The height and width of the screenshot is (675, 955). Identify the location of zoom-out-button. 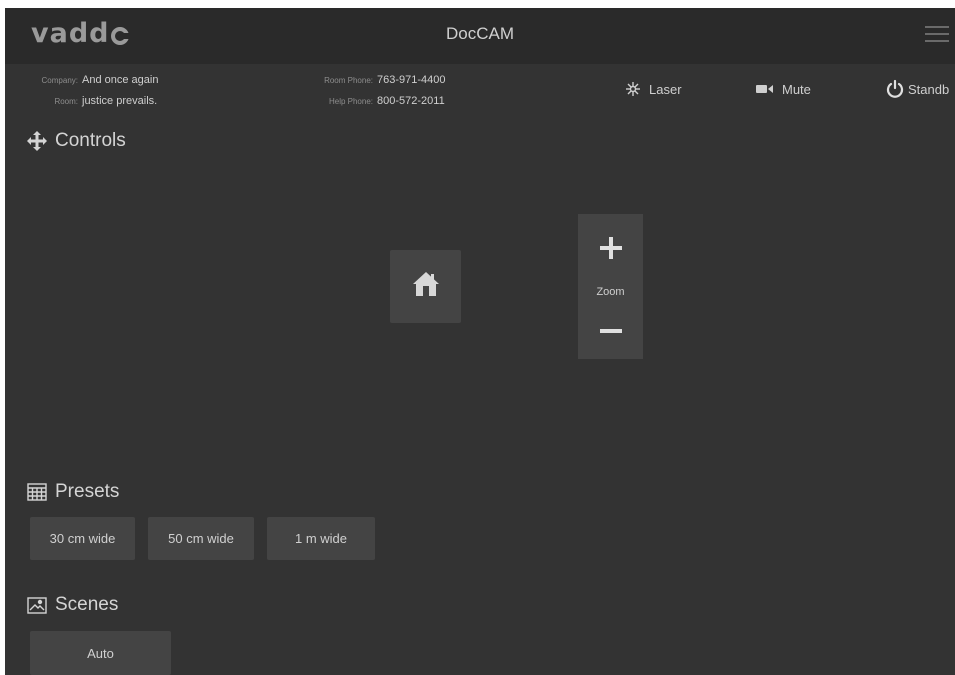
(610, 330).